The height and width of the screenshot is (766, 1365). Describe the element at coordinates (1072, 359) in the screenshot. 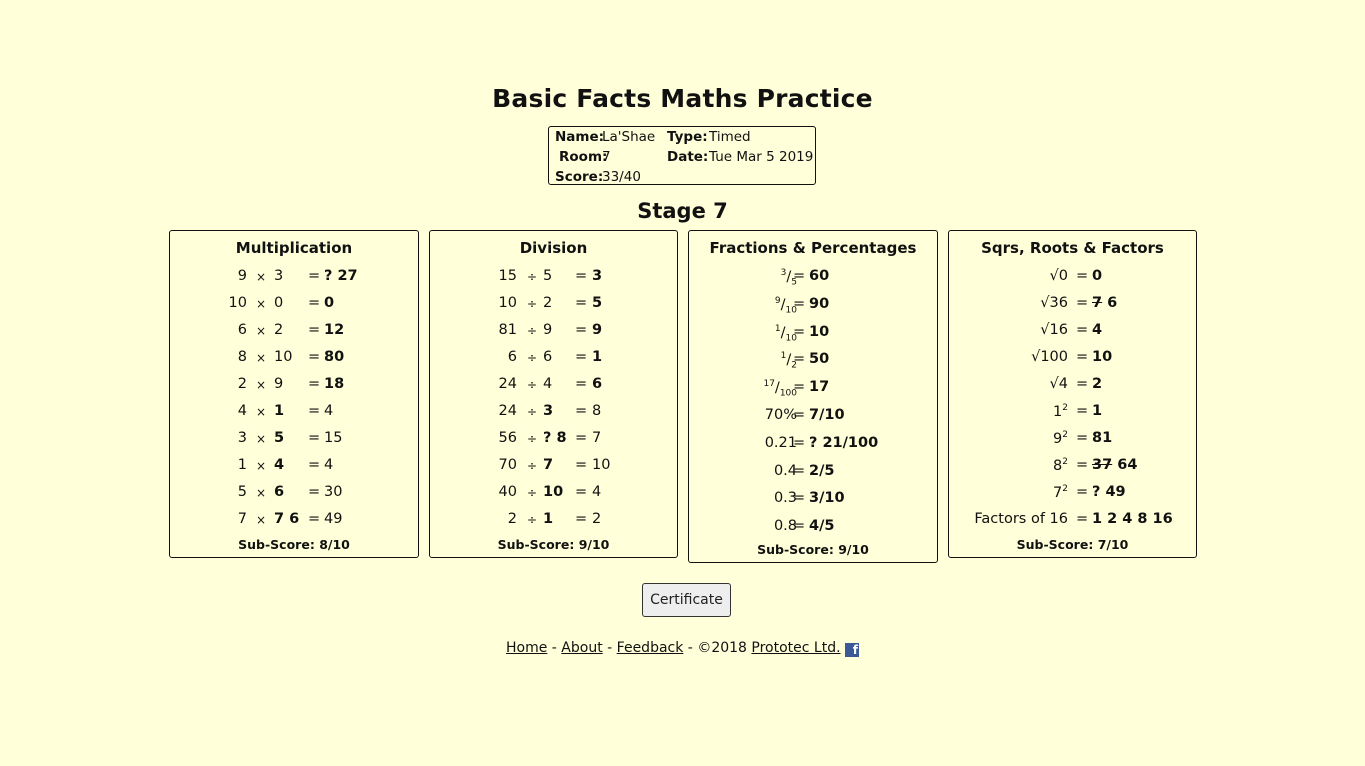

I see `equation-row: √100 = 10` at that location.